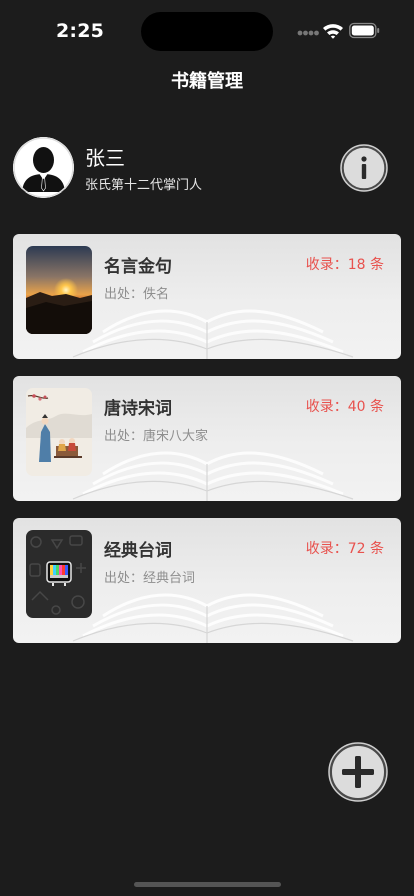  I want to click on tv-pattern-image, so click(59, 574).